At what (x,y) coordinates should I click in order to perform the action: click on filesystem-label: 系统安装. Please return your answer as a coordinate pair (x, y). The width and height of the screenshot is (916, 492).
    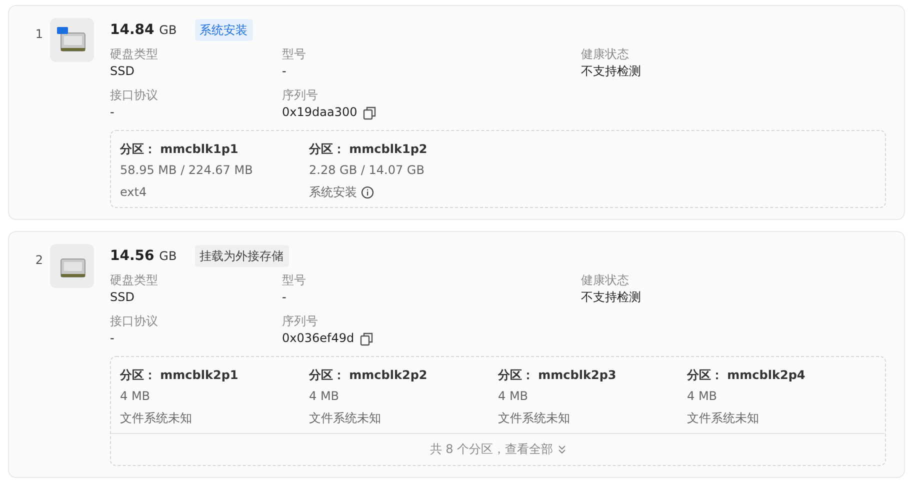
    Looking at the image, I should click on (333, 192).